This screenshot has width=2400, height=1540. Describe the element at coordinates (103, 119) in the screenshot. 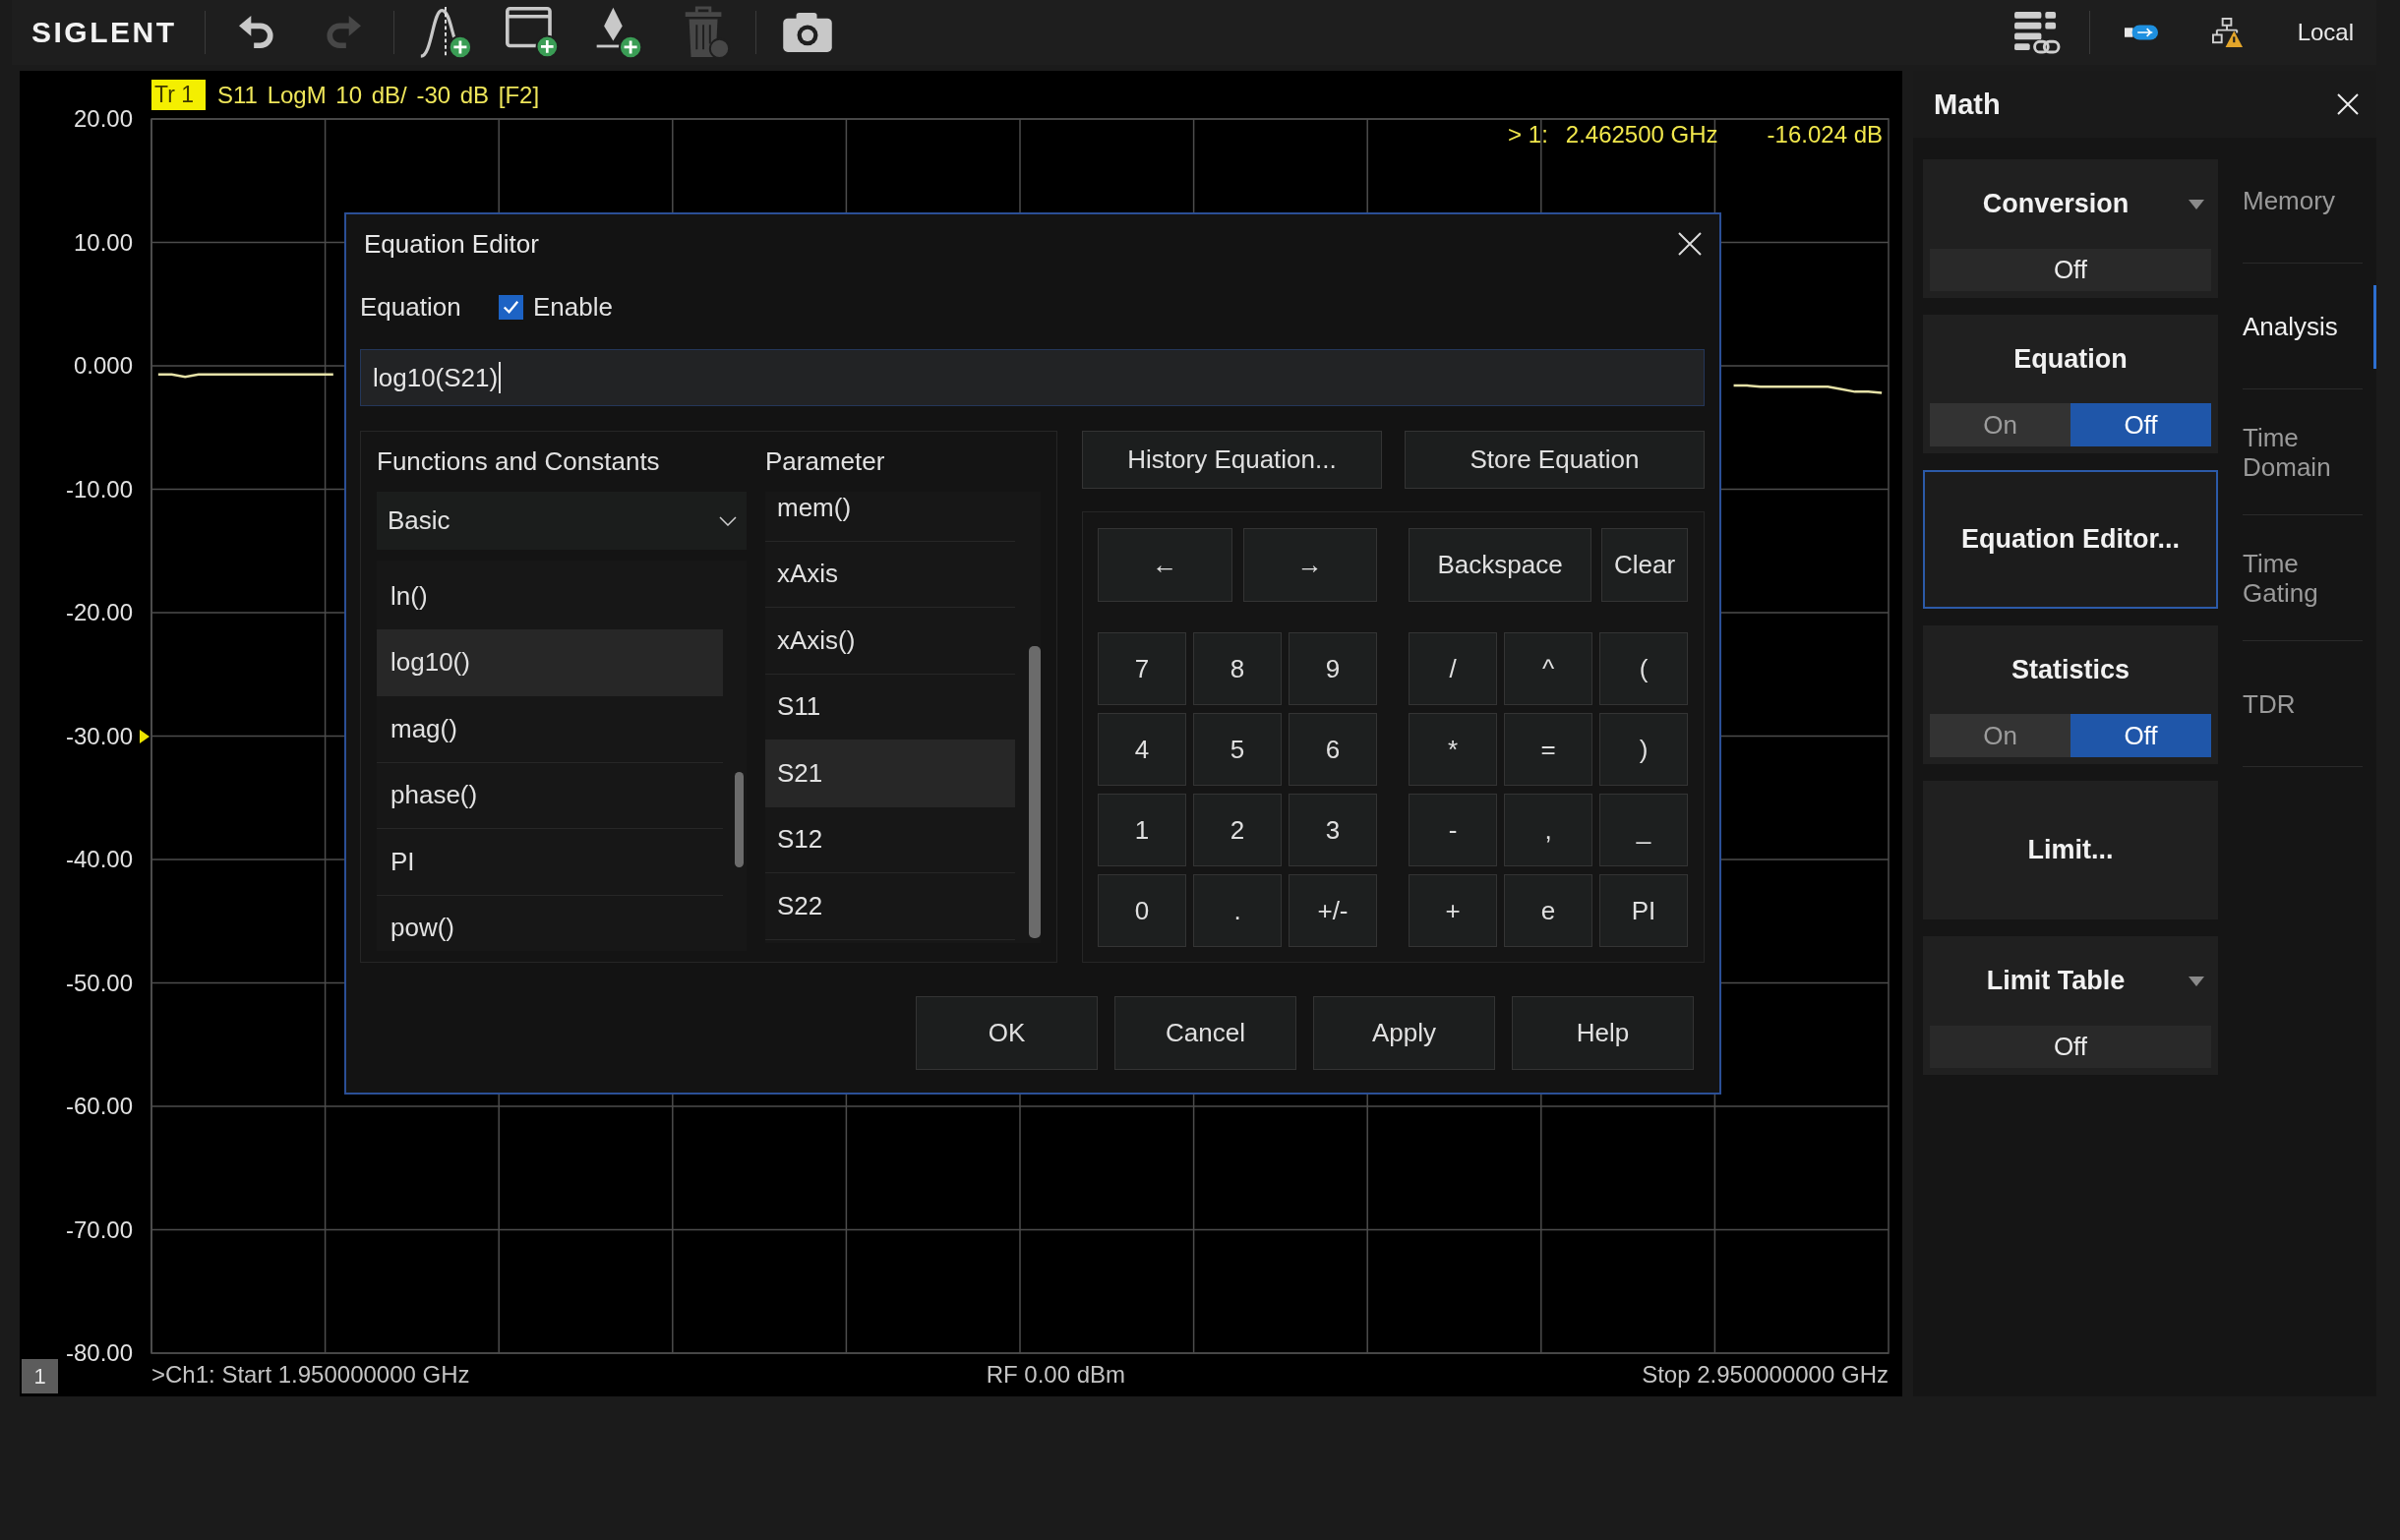

I see `axis-label: 20.00` at that location.